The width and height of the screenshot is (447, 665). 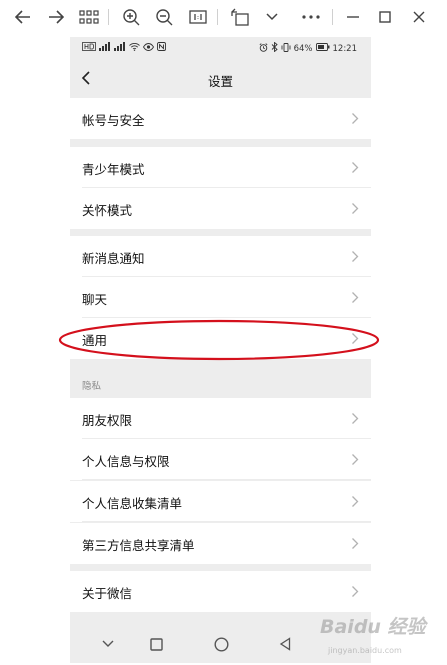 What do you see at coordinates (220, 48) in the screenshot?
I see `status-bar: 64% 12:21` at bounding box center [220, 48].